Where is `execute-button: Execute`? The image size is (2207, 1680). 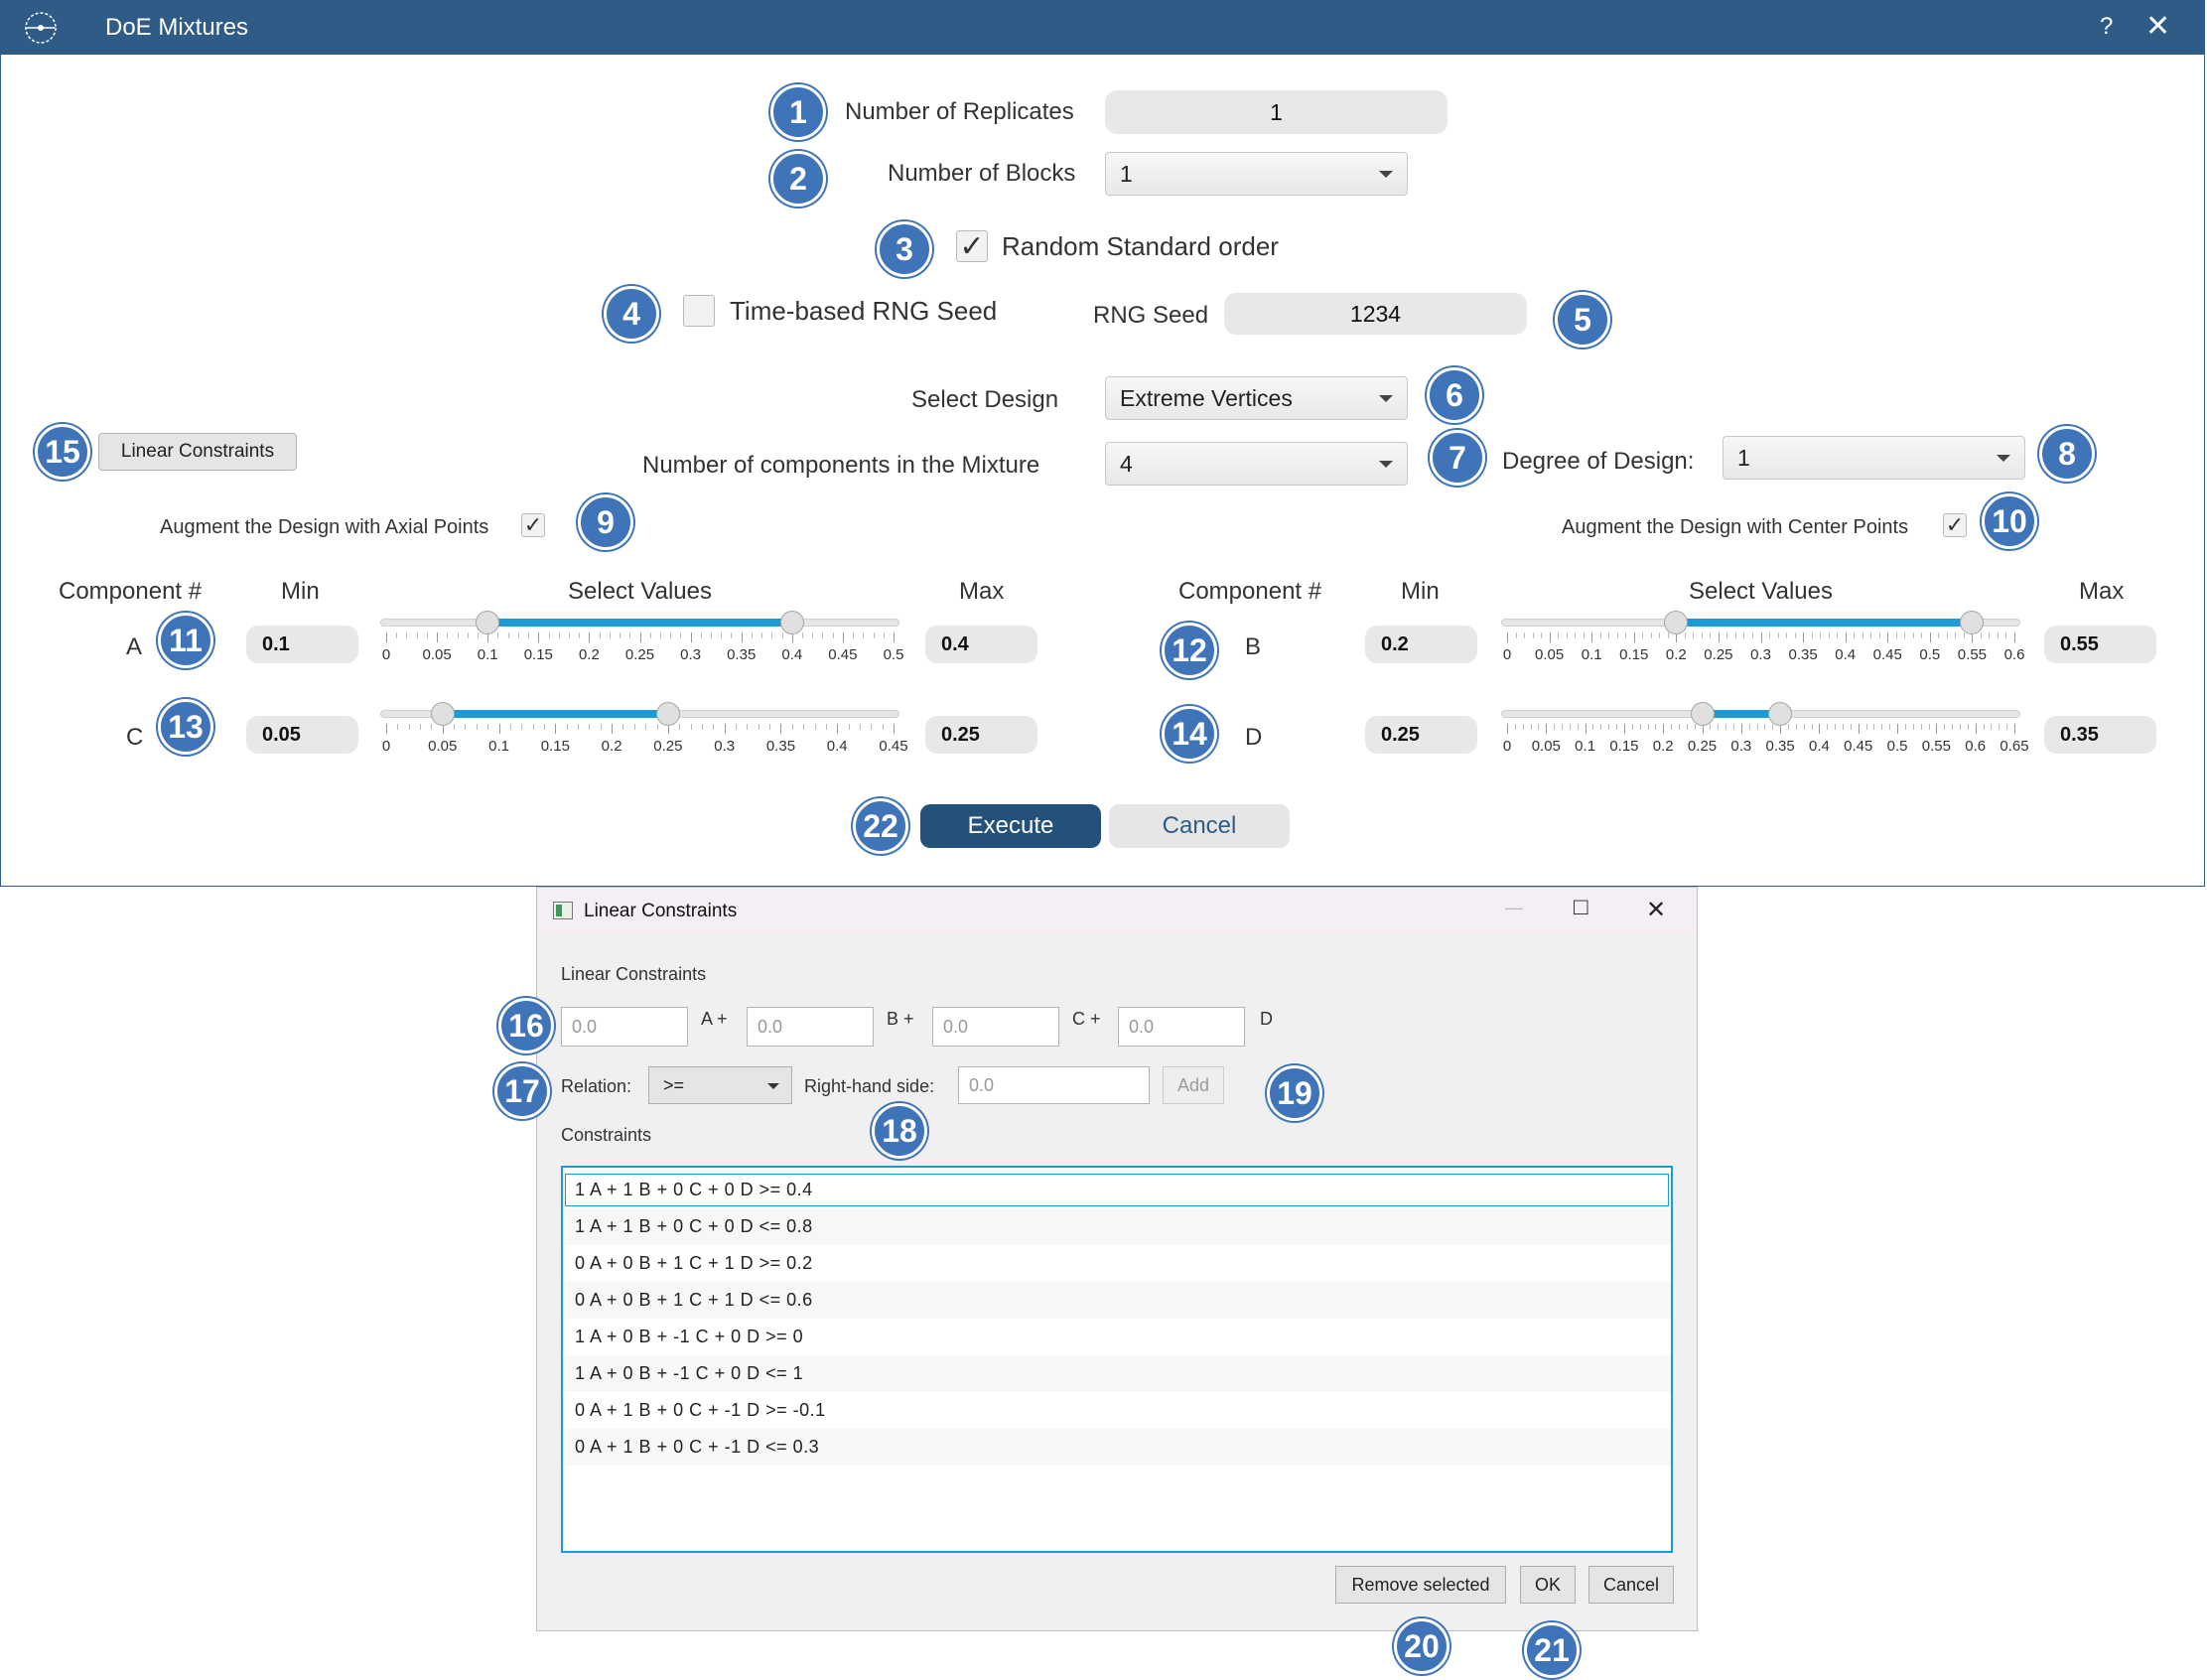 execute-button: Execute is located at coordinates (1011, 826).